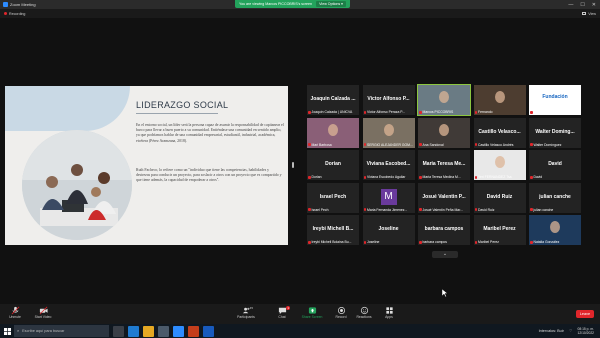 This screenshot has width=600, height=338. I want to click on participant-tile: Fundación Fundación, so click(555, 100).